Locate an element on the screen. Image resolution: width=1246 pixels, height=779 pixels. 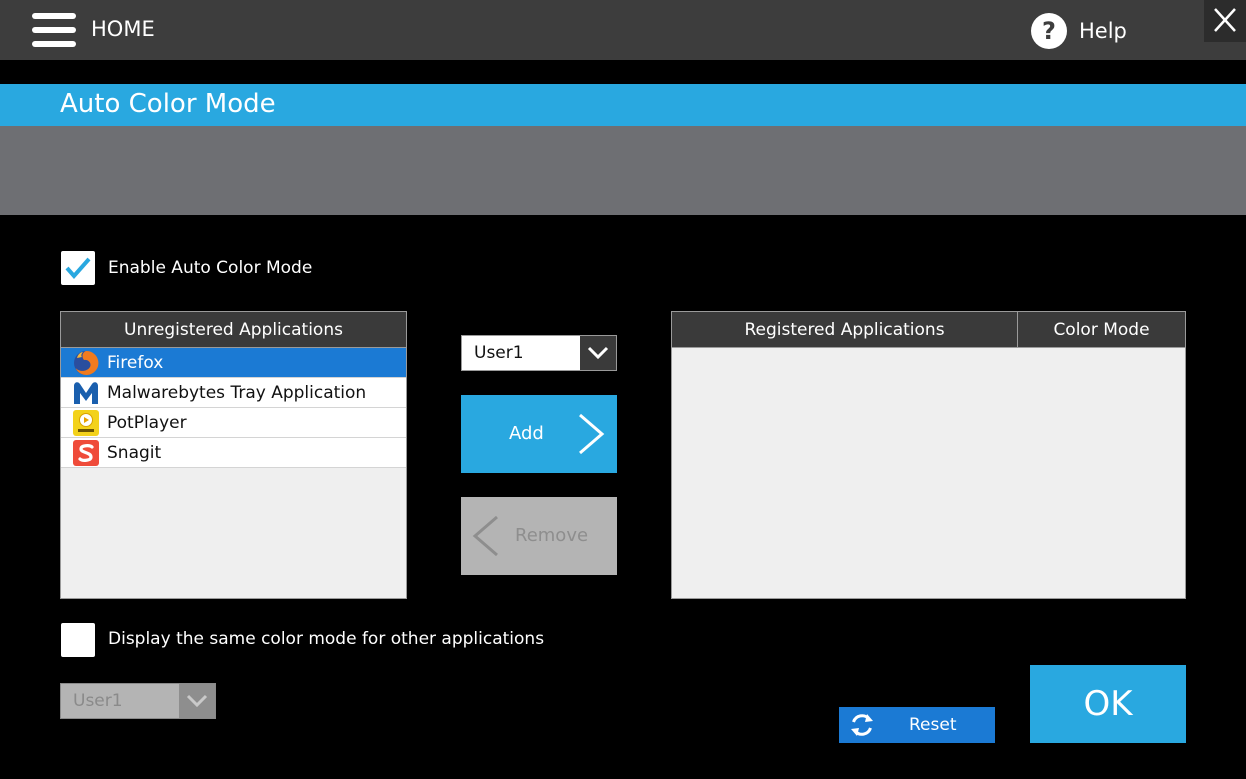
other-applications-mode-dropdown: User1 is located at coordinates (138, 701).